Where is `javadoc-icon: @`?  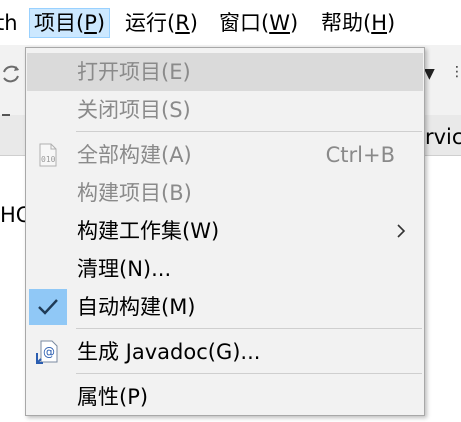
javadoc-icon: @ is located at coordinates (47, 352).